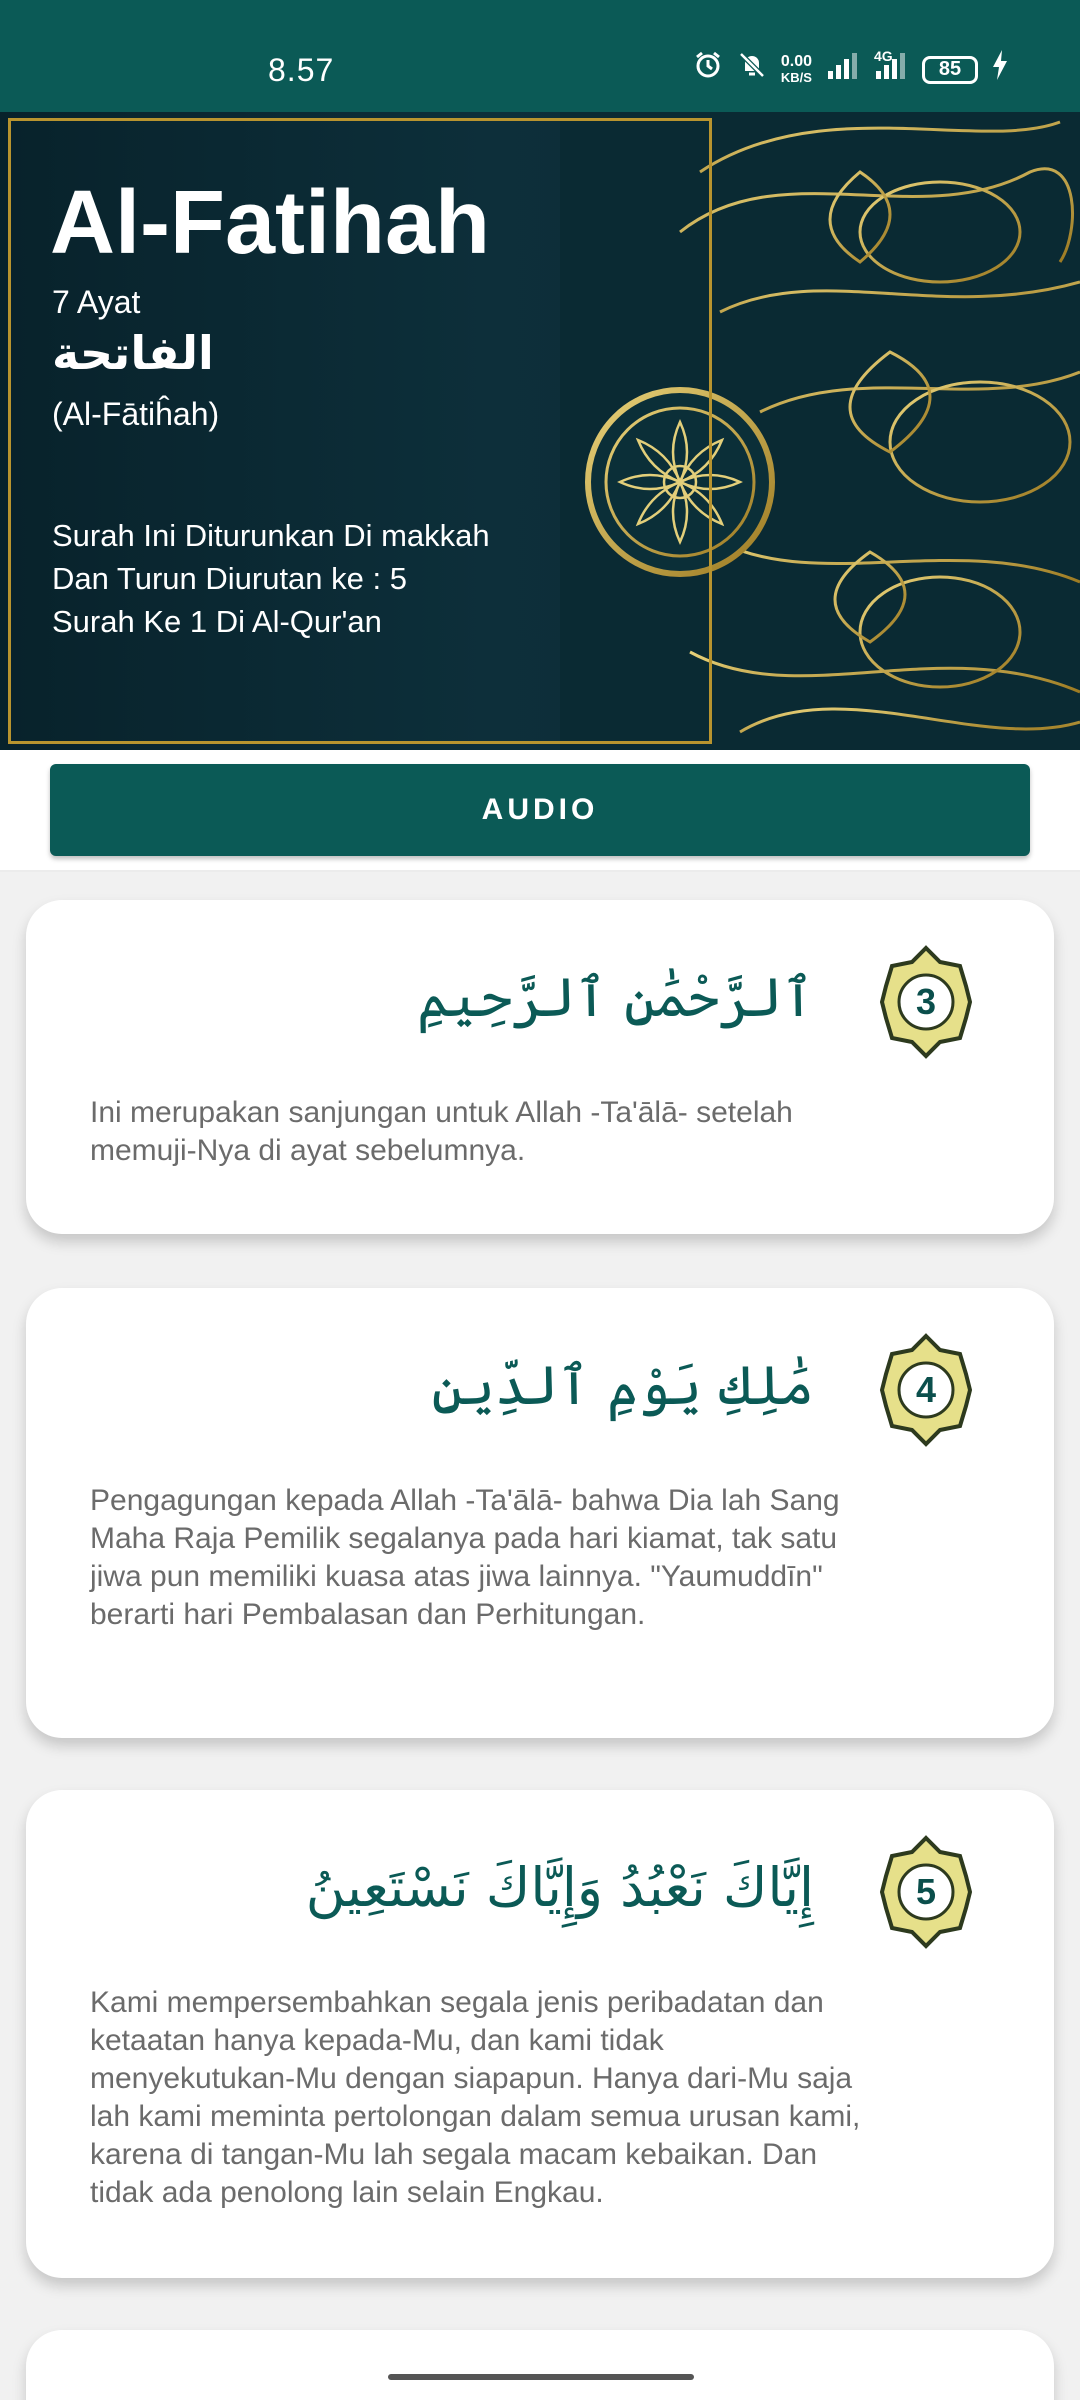 The width and height of the screenshot is (1080, 2400). I want to click on verse-number: 4, so click(926, 1389).